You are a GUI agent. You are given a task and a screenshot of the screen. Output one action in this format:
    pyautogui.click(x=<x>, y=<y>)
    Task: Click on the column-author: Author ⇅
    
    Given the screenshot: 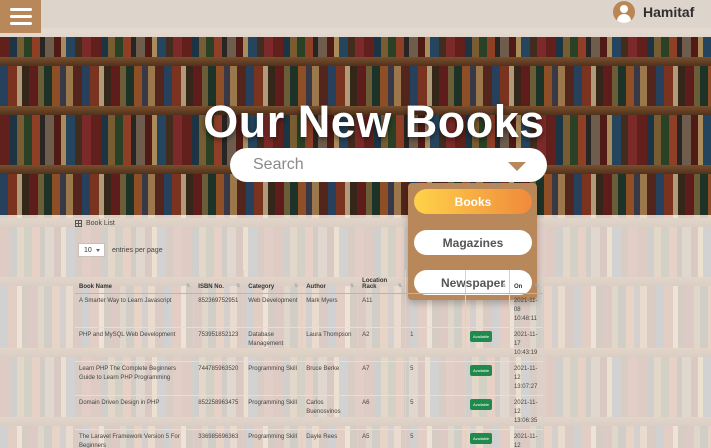 What is the action you would take?
    pyautogui.click(x=330, y=282)
    